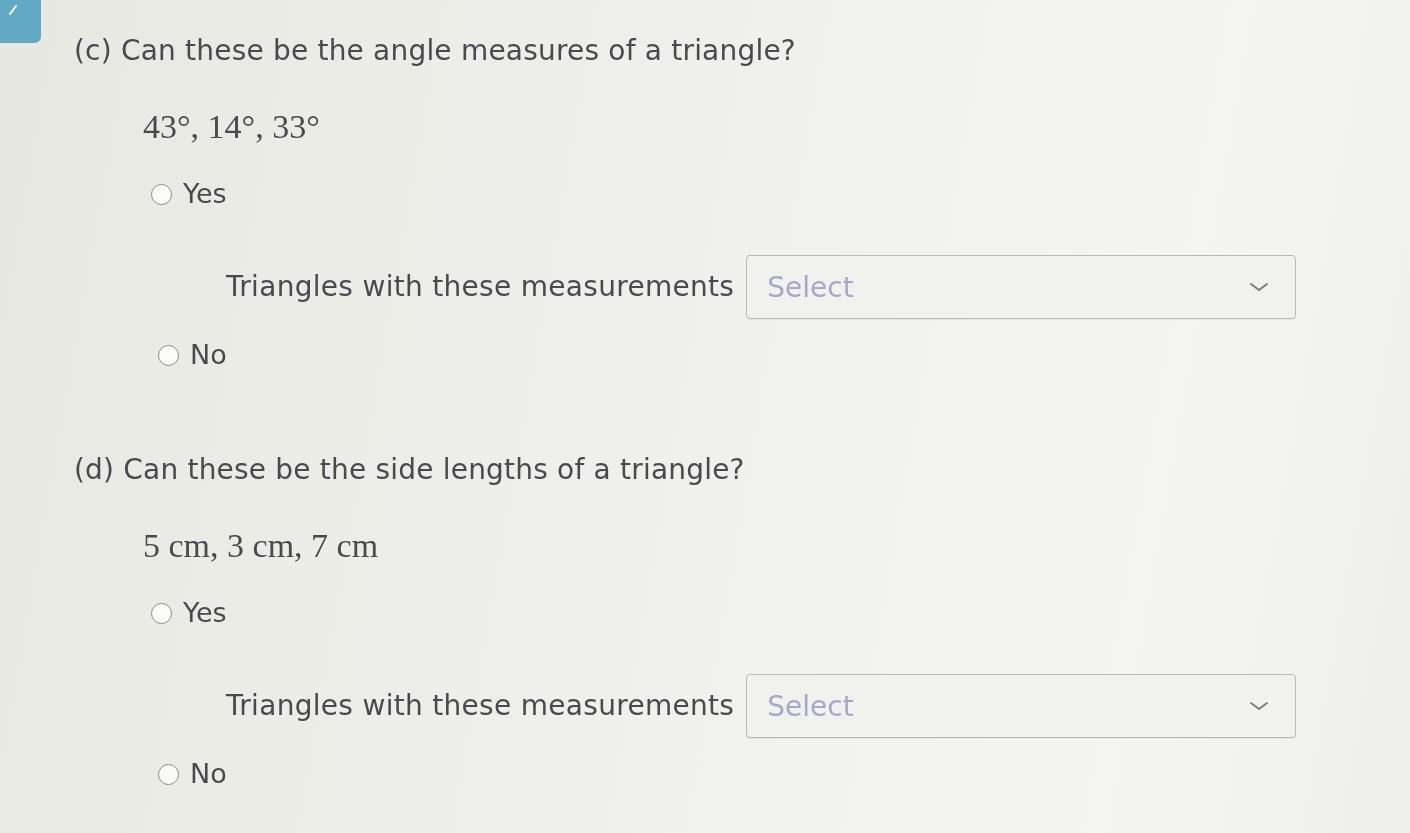  Describe the element at coordinates (231, 127) in the screenshot. I see `question-values: 43°, 14°, 33°` at that location.